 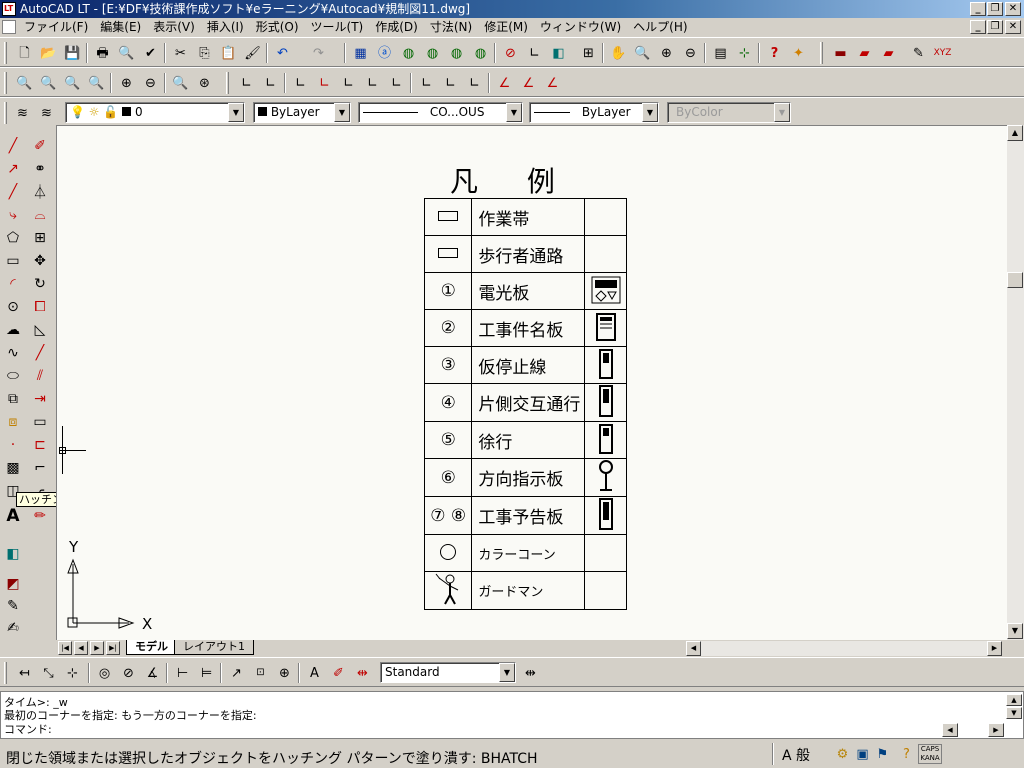 What do you see at coordinates (282, 53) in the screenshot?
I see `undo-icon: ↶` at bounding box center [282, 53].